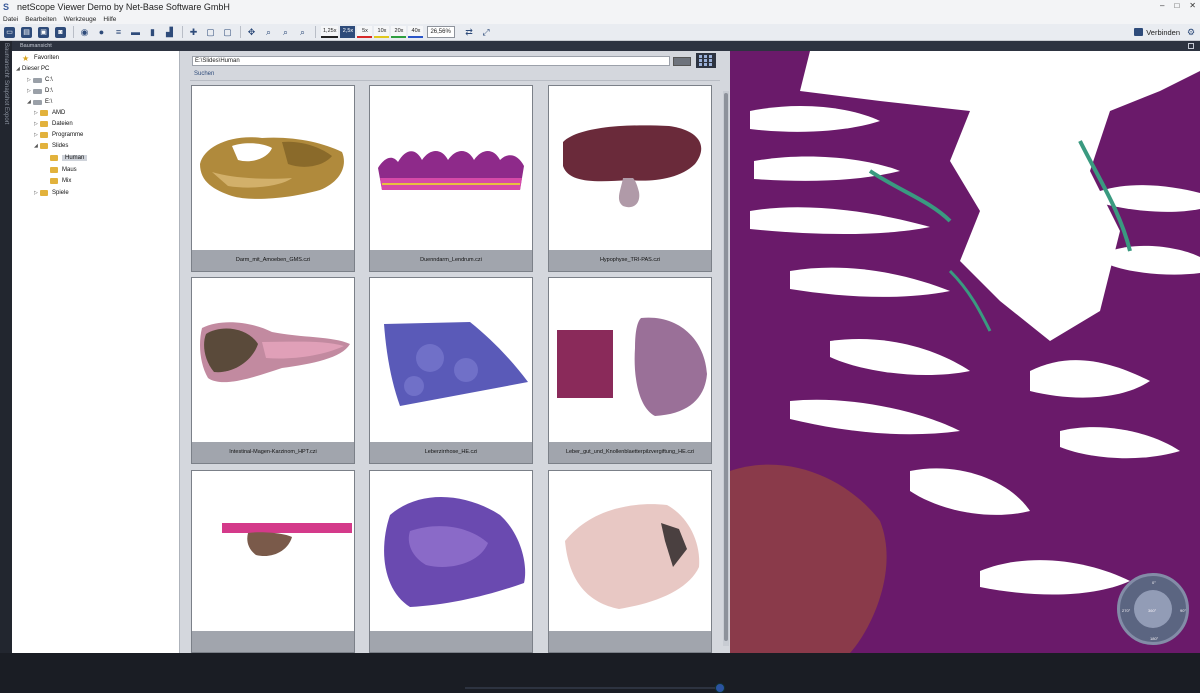 The image size is (1200, 693). Describe the element at coordinates (6, 60) in the screenshot. I see `side-tab-baumansicht: Baumansicht` at that location.